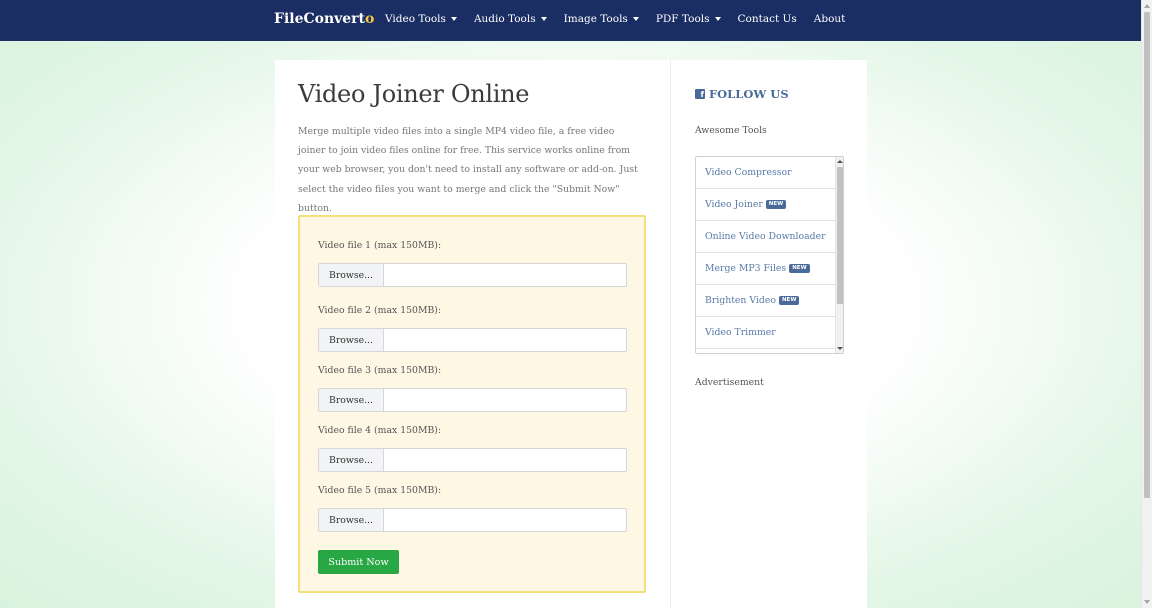 The image size is (1152, 608). I want to click on awesome-tools-heading: Awesome Tools, so click(731, 130).